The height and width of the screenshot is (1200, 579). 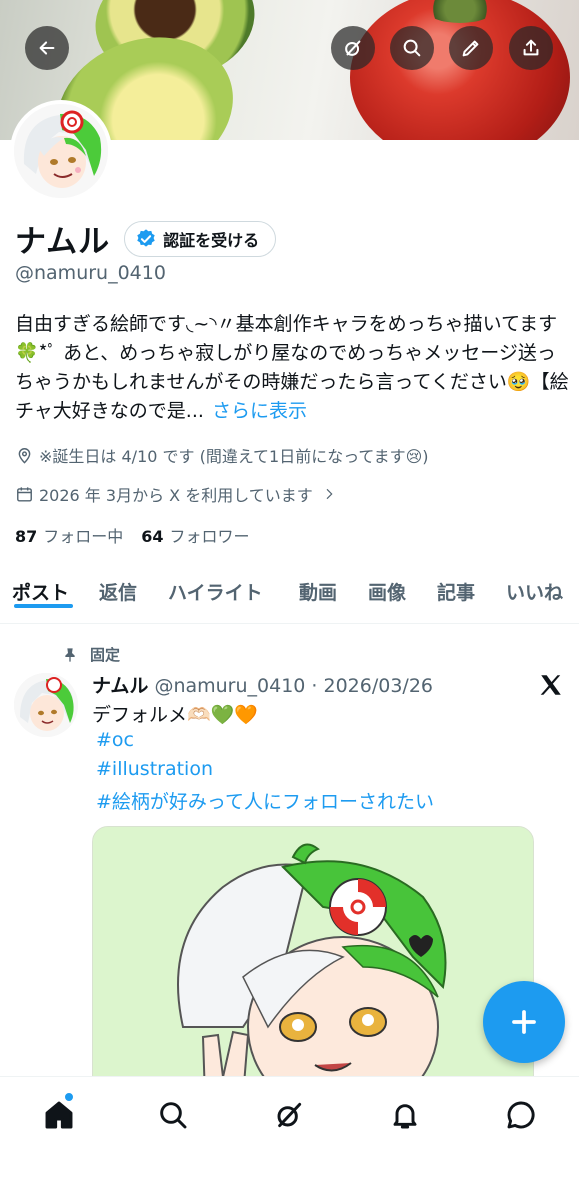 I want to click on post-author-name: ナムル, so click(x=120, y=686).